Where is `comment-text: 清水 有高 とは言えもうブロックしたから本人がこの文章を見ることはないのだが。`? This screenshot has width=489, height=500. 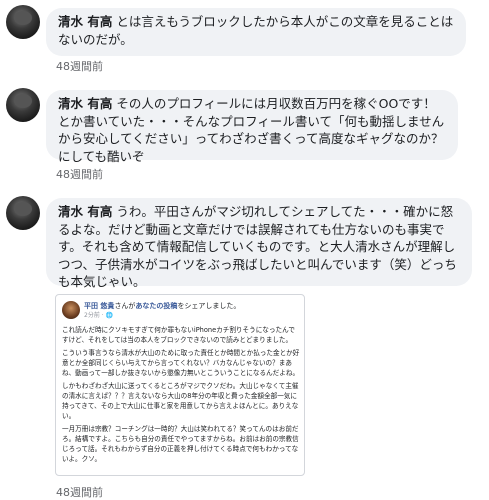
comment-text: 清水 有高 とは言えもうブロックしたから本人がこの文章を見ることはないのだが。 is located at coordinates (256, 30).